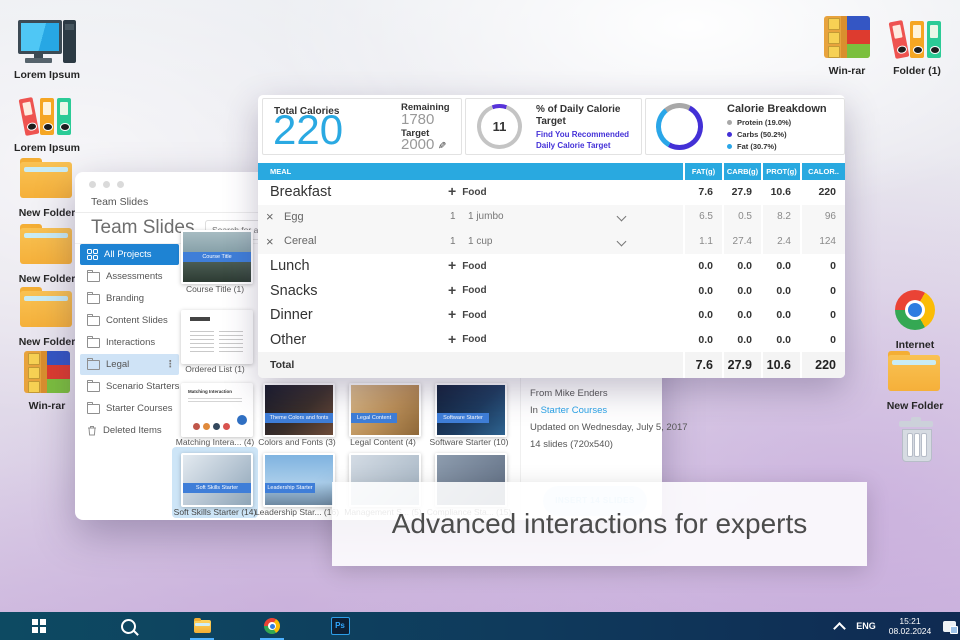  I want to click on start-button, so click(39, 626).